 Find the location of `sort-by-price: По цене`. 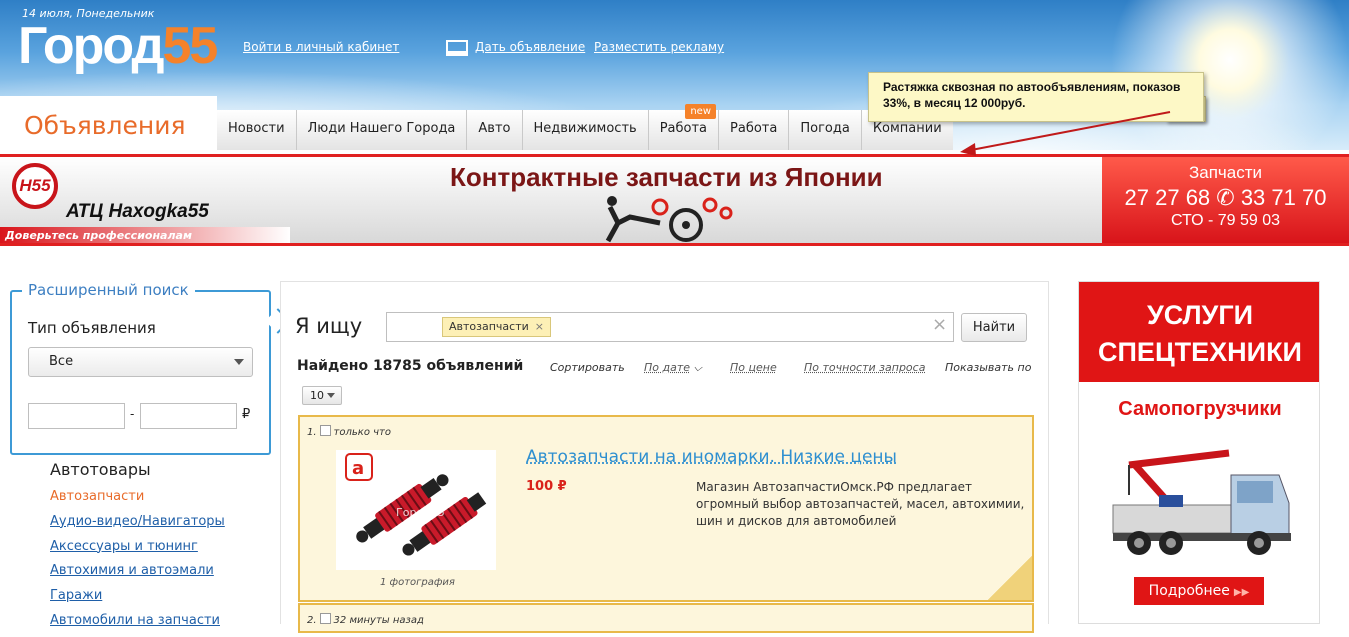

sort-by-price: По цене is located at coordinates (753, 367).